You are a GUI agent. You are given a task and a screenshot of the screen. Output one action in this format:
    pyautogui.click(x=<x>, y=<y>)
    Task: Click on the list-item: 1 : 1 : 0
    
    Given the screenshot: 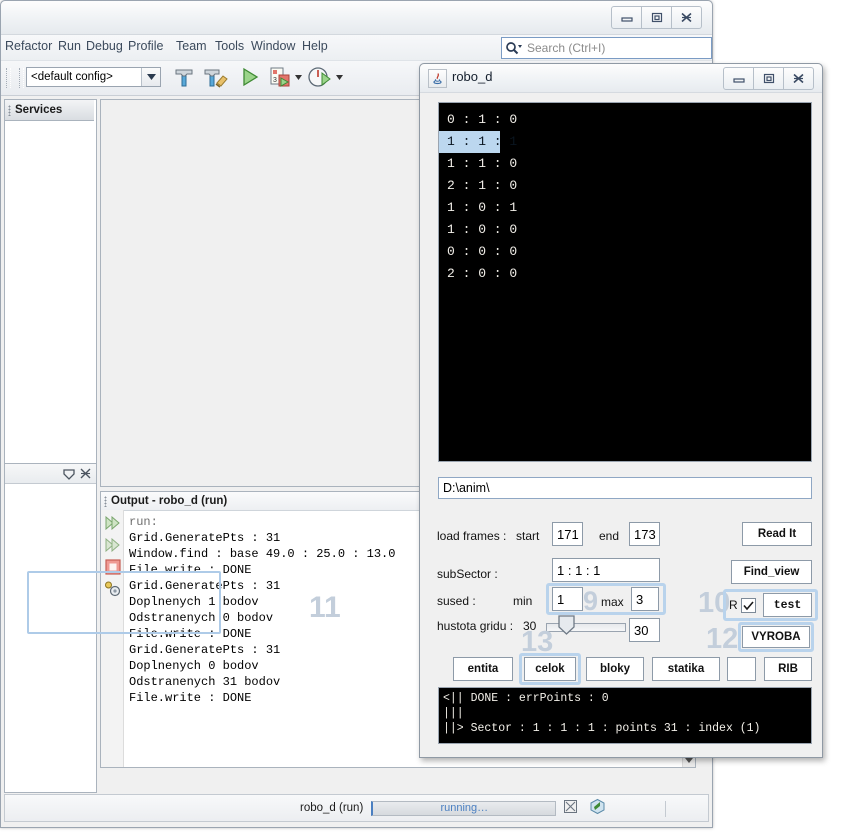 What is the action you would take?
    pyautogui.click(x=625, y=164)
    